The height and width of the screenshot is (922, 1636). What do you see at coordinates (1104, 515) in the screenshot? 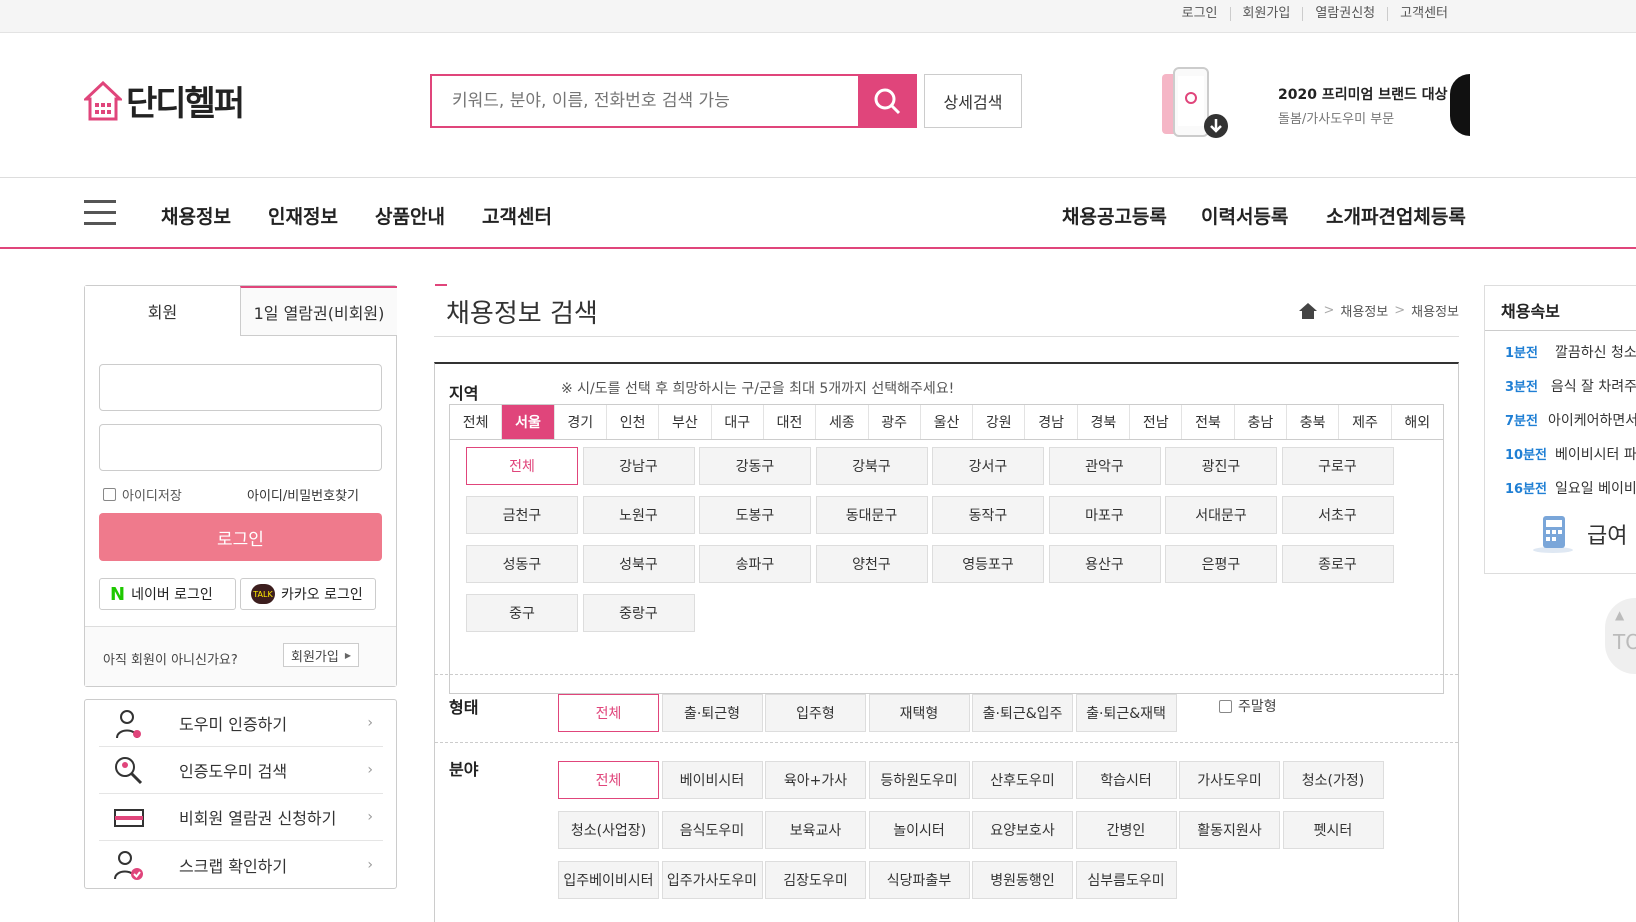
I see `district-button: 마포구` at bounding box center [1104, 515].